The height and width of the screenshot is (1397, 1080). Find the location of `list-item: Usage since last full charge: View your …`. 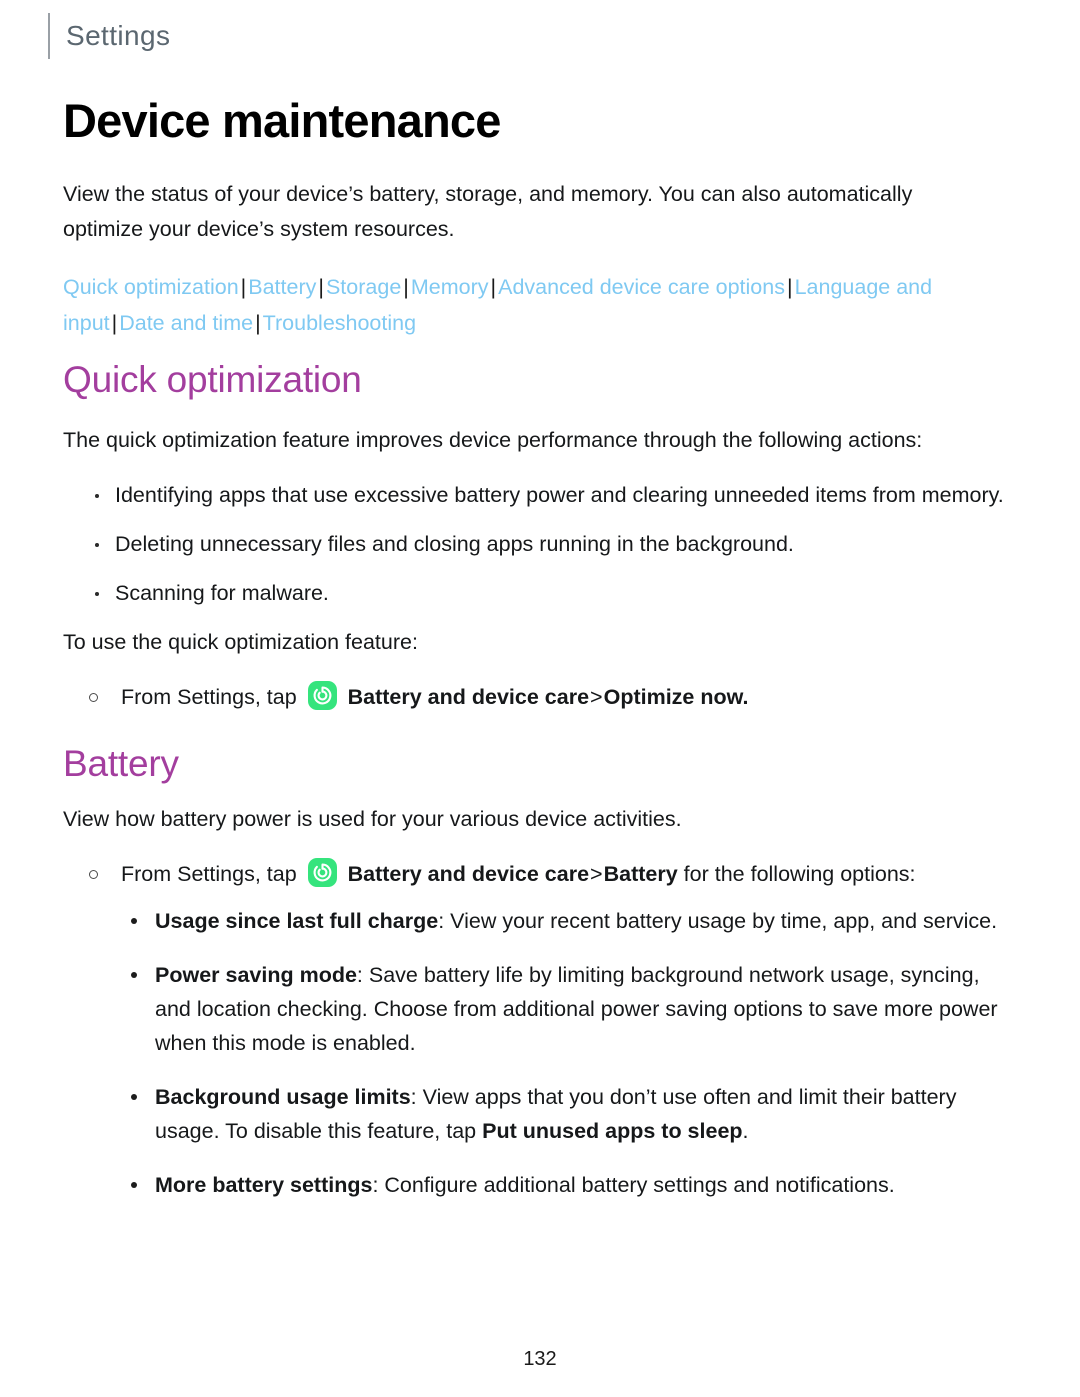

list-item: Usage since last full charge: View your … is located at coordinates (542, 921).